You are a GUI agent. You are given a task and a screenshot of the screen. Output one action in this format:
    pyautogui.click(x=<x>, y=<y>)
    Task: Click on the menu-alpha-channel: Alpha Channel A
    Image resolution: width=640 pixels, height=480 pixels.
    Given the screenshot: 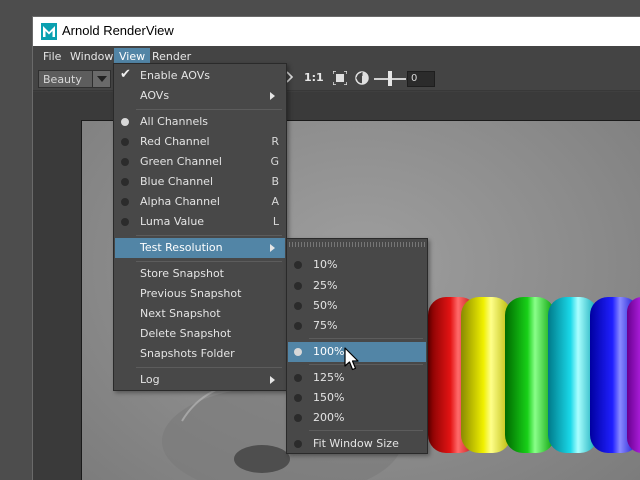 What is the action you would take?
    pyautogui.click(x=200, y=202)
    